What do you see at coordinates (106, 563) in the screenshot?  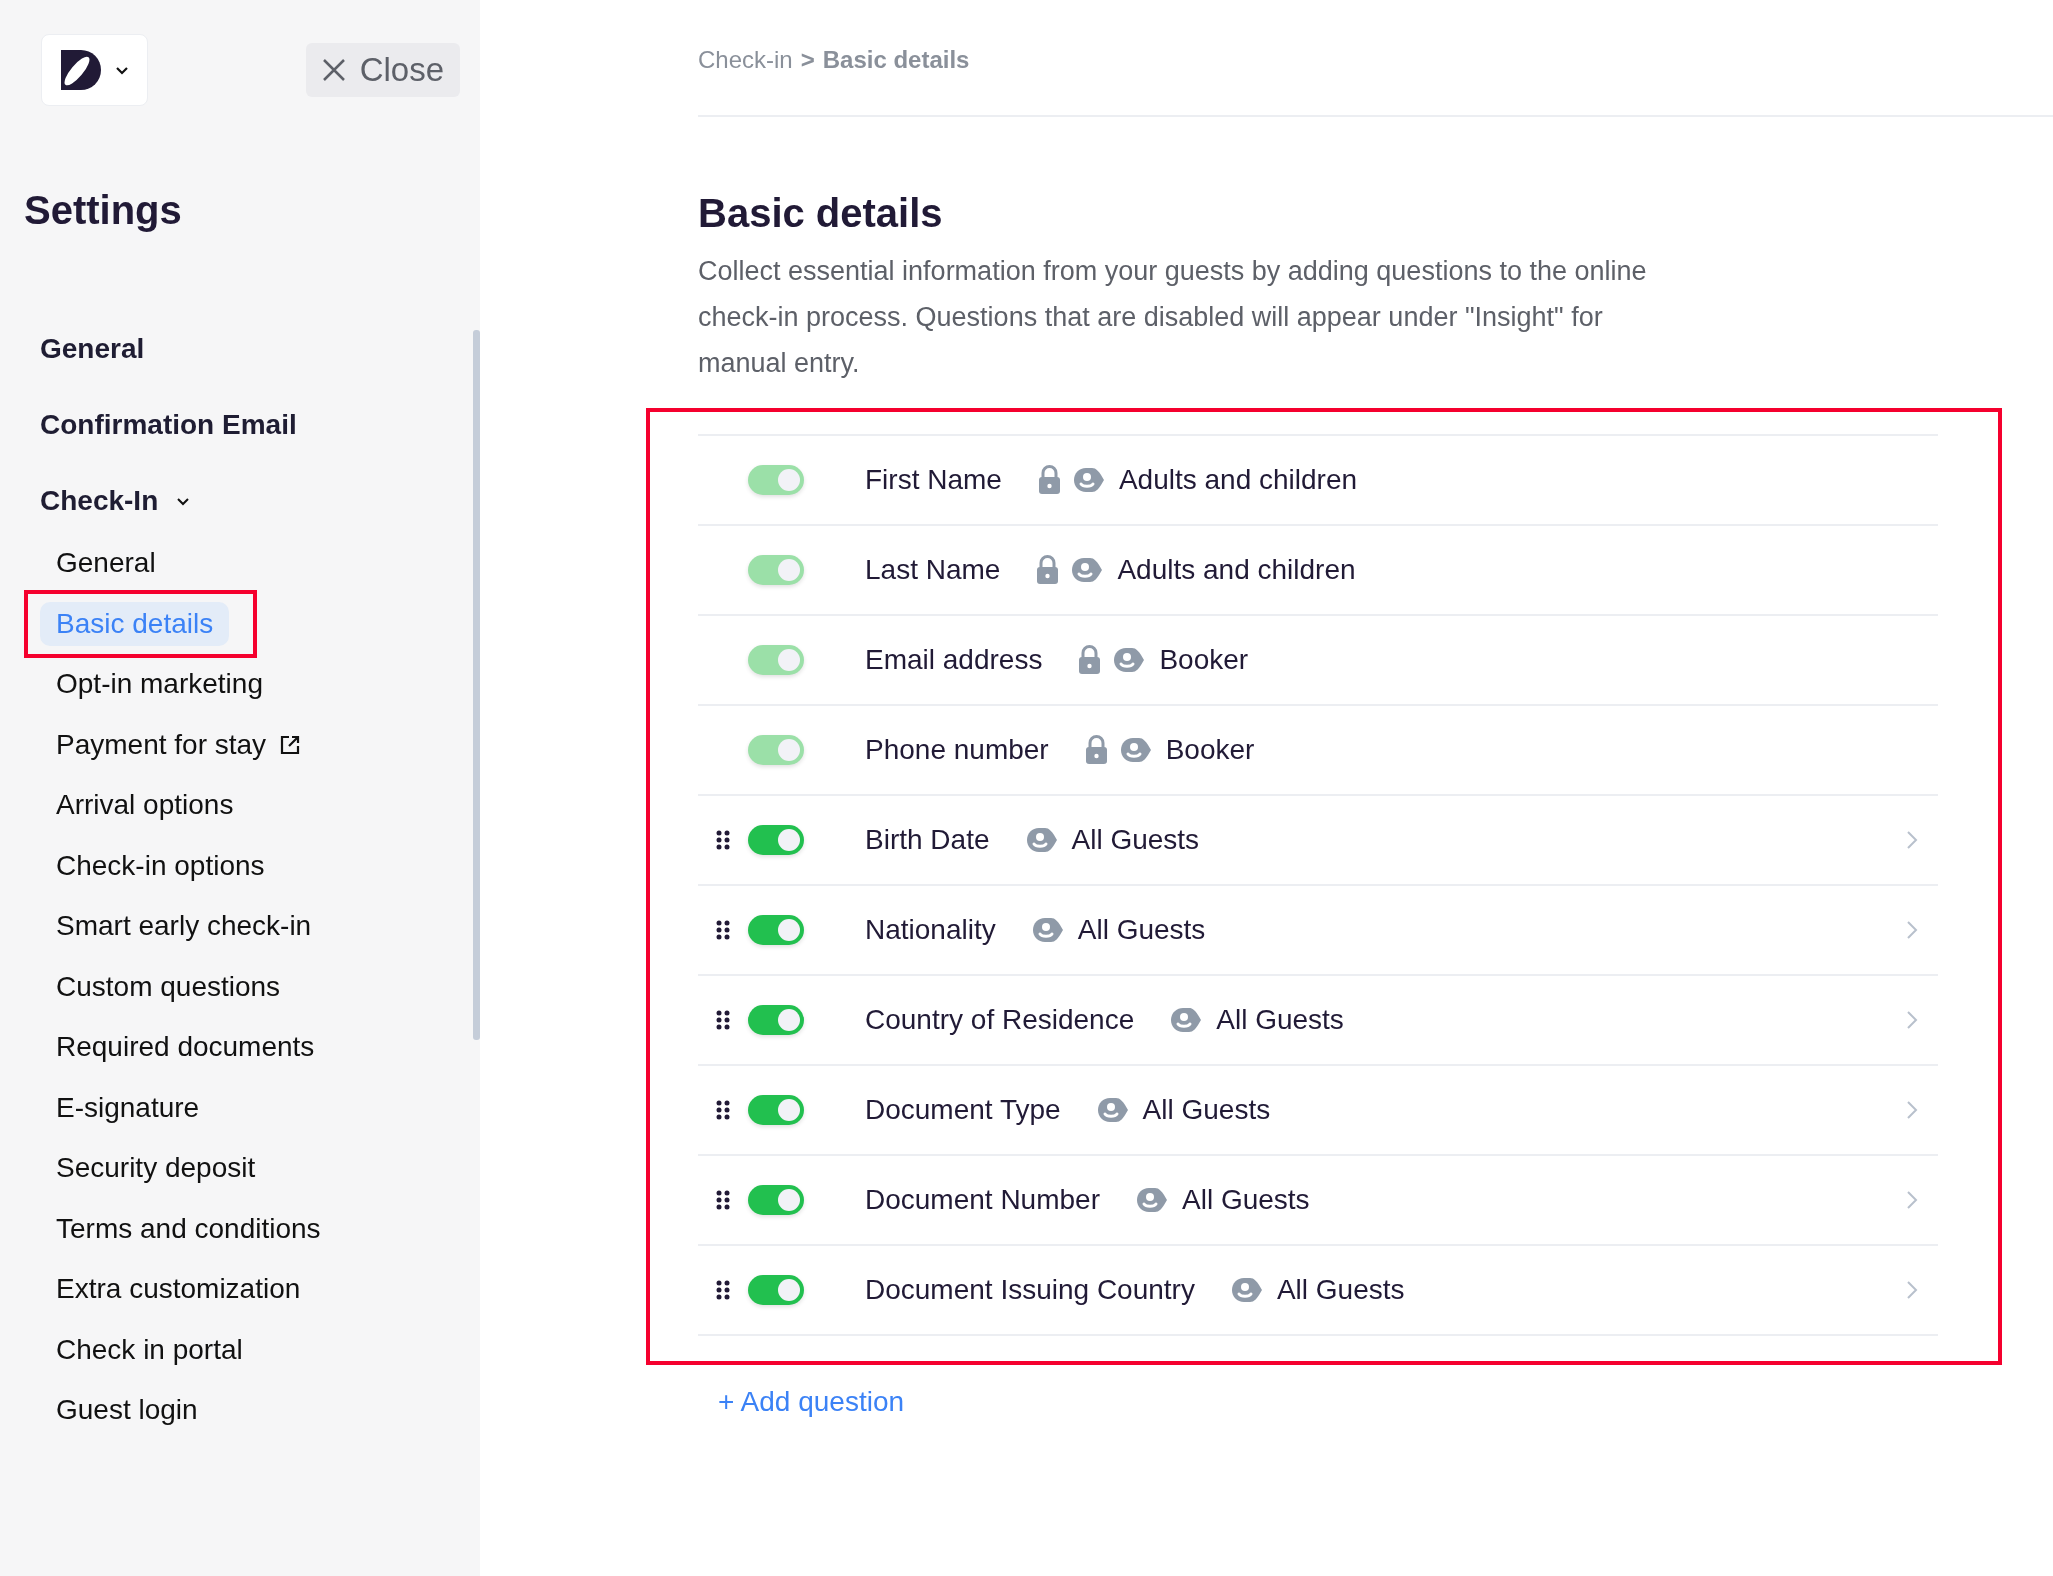 I see `sidebar-item: General` at bounding box center [106, 563].